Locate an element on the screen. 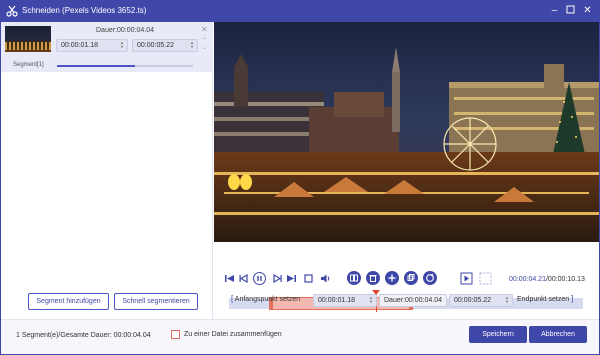 The height and width of the screenshot is (355, 600). play-segment-icon is located at coordinates (466, 278).